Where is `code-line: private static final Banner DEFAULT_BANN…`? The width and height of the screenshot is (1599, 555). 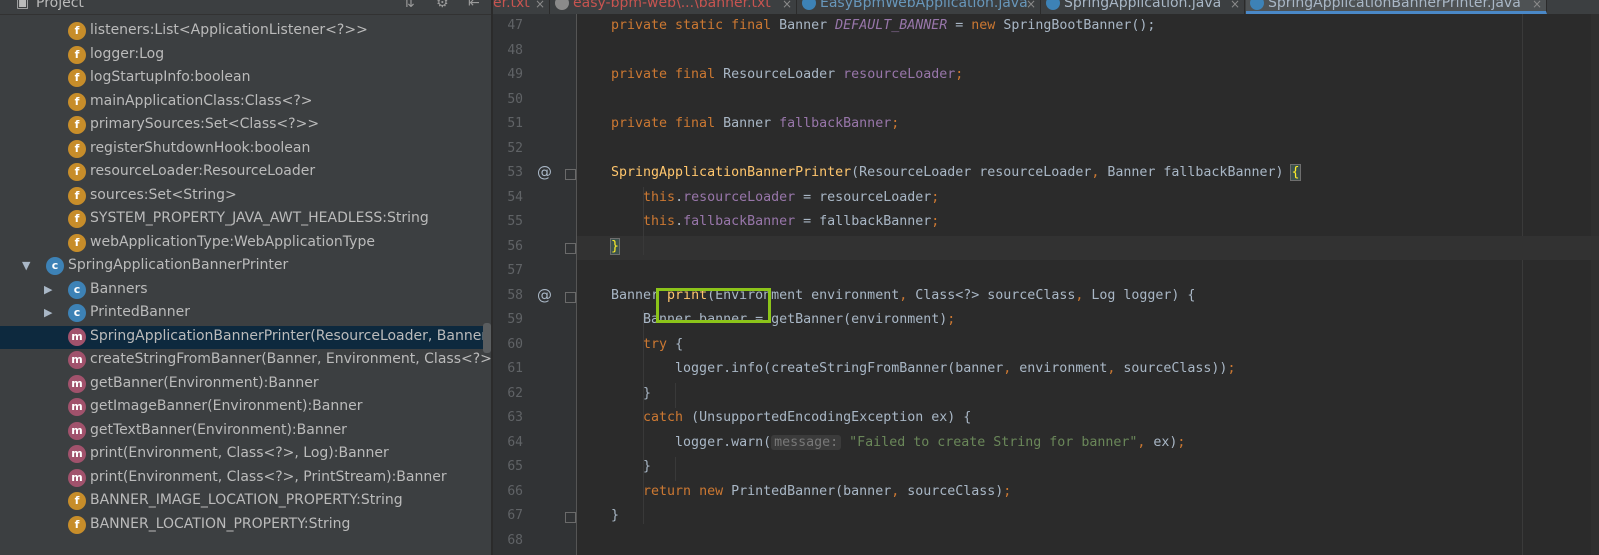
code-line: private static final Banner DEFAULT_BANN… is located at coordinates (883, 25).